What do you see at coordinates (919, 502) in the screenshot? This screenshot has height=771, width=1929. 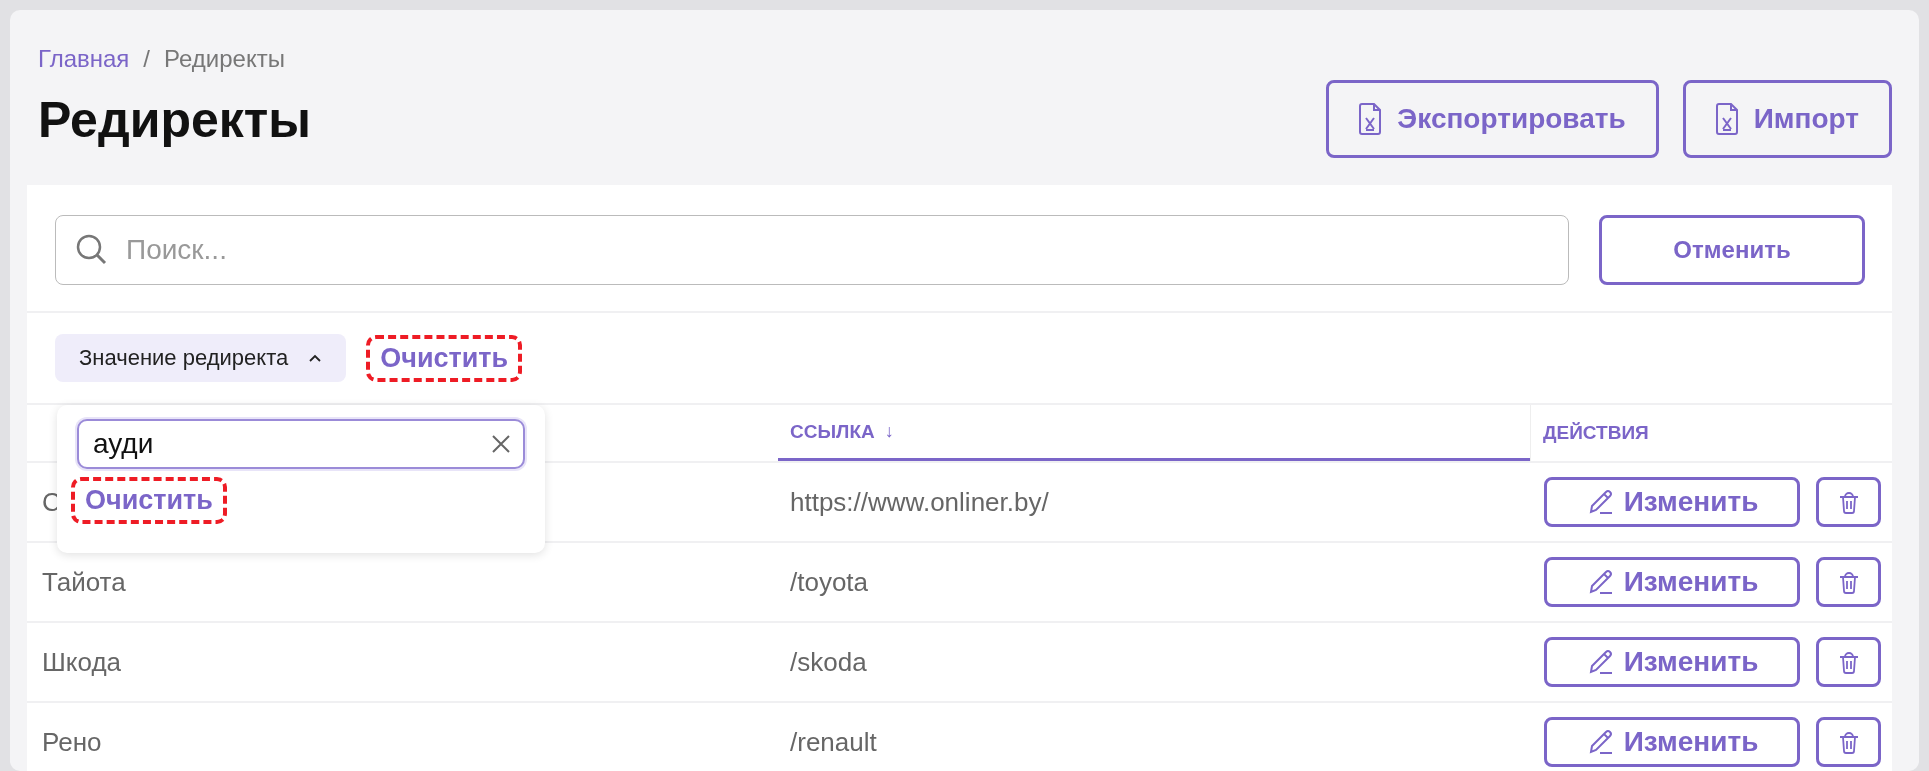 I see `table-cell: https://www.onliner.by/` at bounding box center [919, 502].